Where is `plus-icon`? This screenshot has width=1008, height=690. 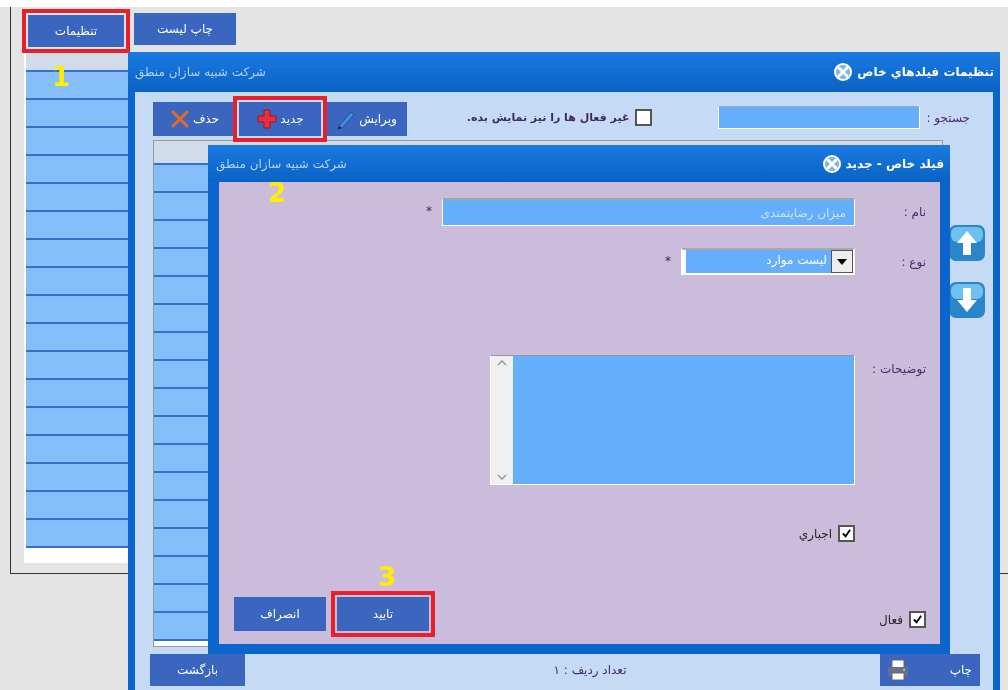
plus-icon is located at coordinates (267, 119).